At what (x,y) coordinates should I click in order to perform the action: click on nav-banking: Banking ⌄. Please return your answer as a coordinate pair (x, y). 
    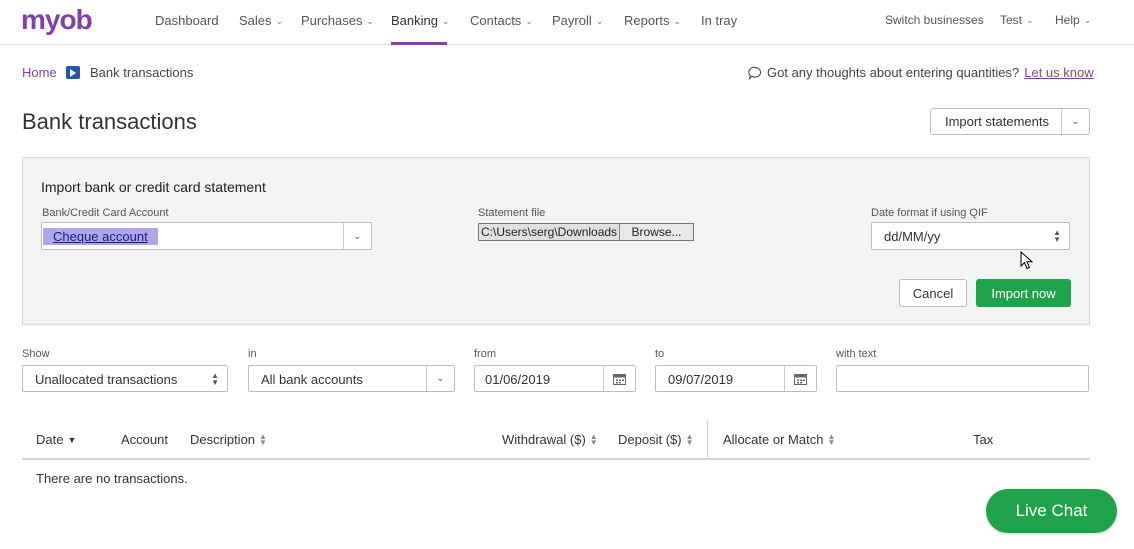
    Looking at the image, I should click on (420, 20).